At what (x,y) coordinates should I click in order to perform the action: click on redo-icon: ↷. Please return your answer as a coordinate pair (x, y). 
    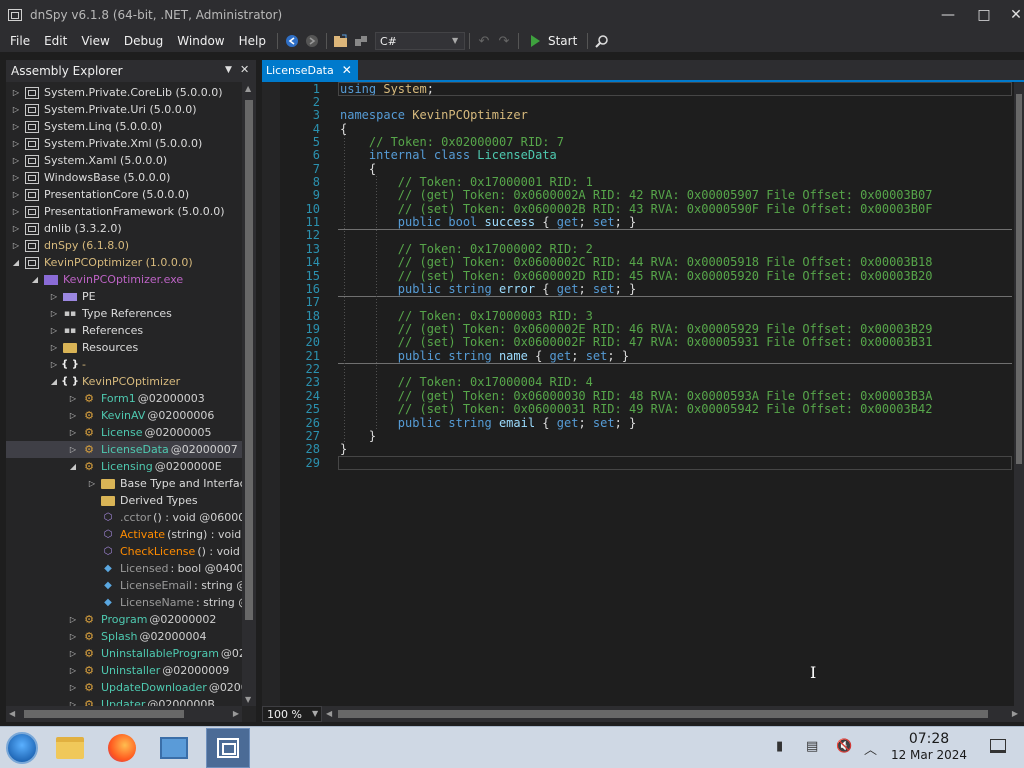
    Looking at the image, I should click on (504, 41).